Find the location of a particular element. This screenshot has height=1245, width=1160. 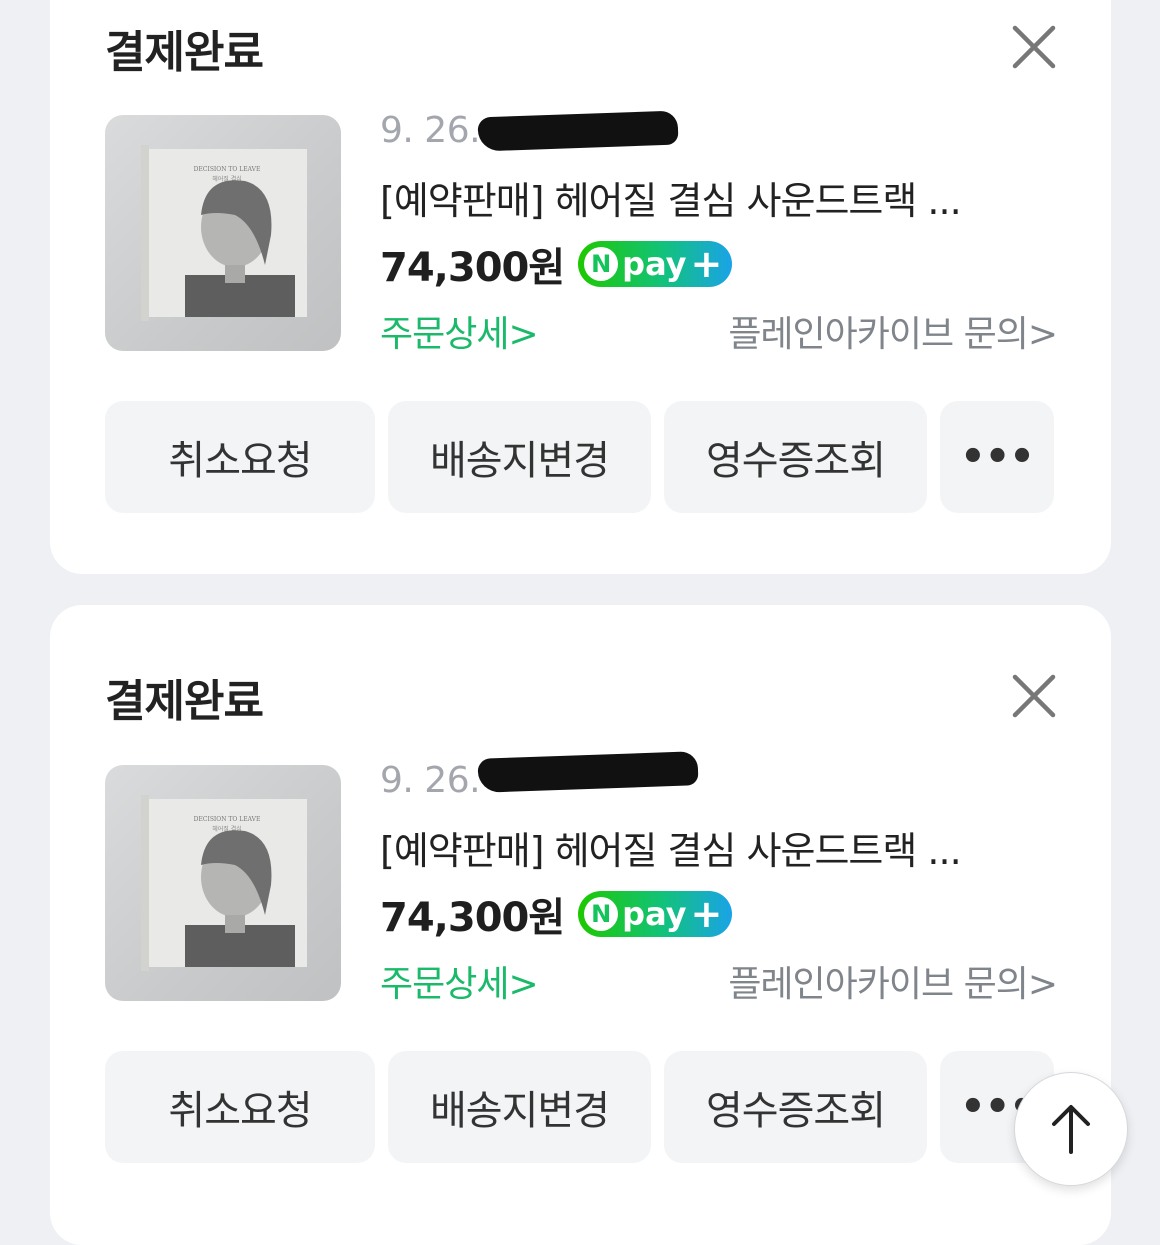

scroll-top-button is located at coordinates (1071, 1129).